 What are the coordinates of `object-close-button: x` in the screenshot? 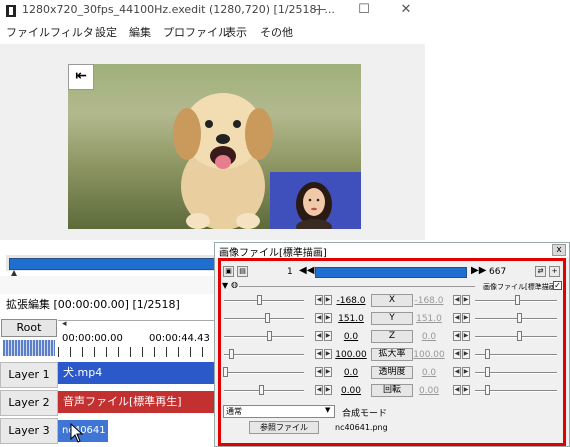 It's located at (559, 250).